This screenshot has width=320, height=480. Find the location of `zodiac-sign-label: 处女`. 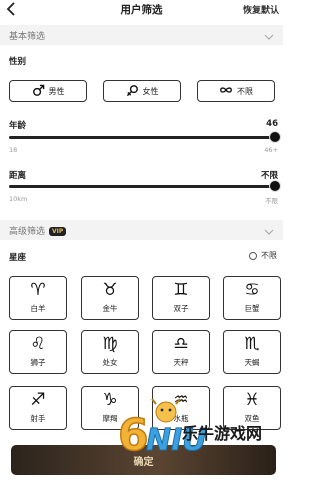

zodiac-sign-label: 处女 is located at coordinates (110, 362).